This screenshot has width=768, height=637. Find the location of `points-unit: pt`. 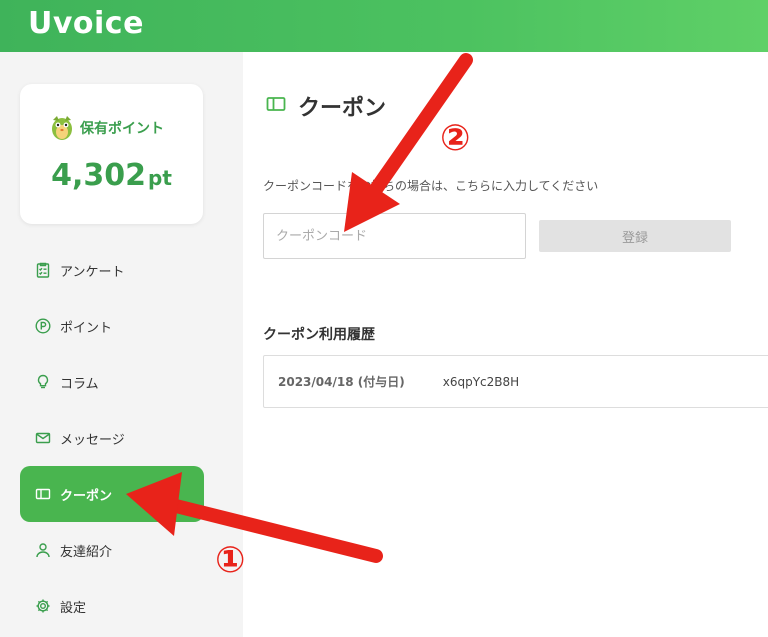

points-unit: pt is located at coordinates (160, 178).